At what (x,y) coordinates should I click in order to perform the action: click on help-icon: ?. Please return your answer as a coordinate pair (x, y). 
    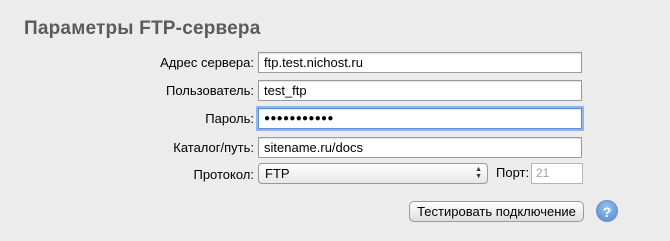
    Looking at the image, I should click on (607, 211).